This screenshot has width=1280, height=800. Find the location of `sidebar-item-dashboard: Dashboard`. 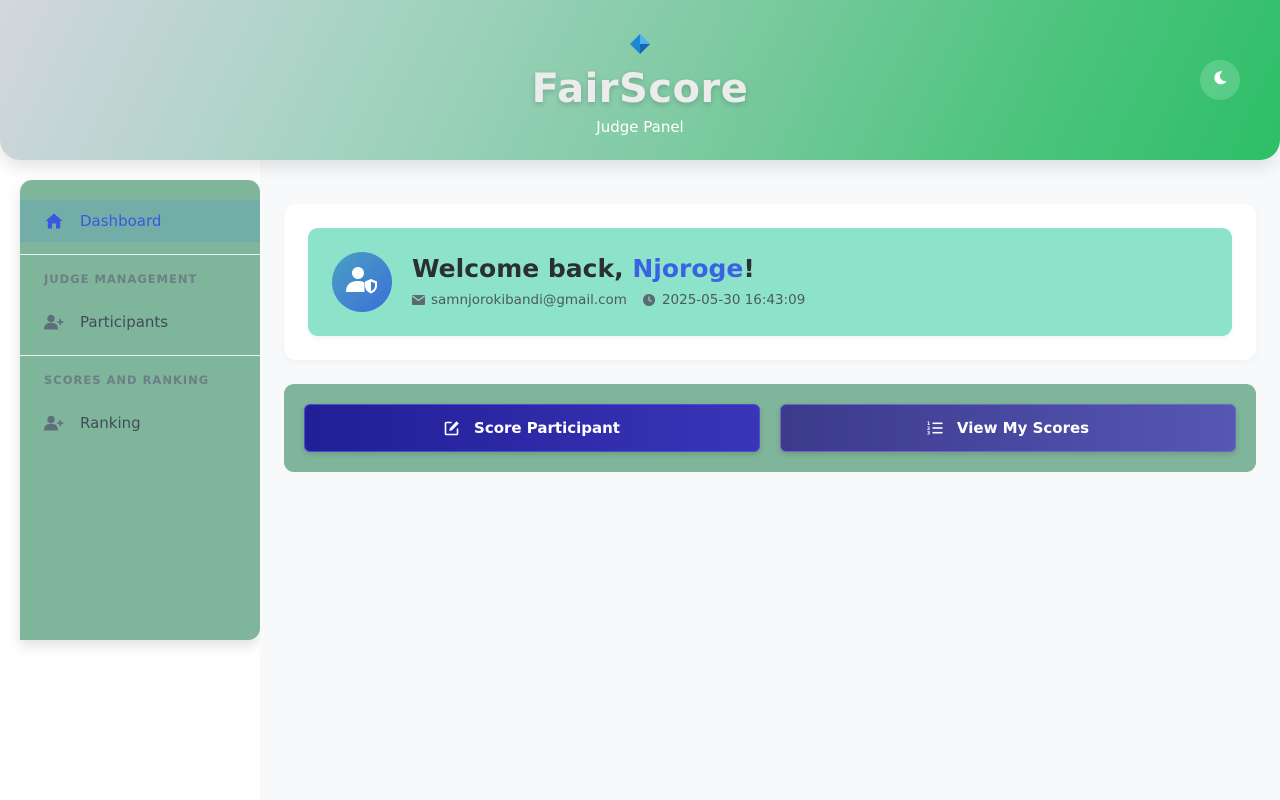

sidebar-item-dashboard: Dashboard is located at coordinates (140, 221).